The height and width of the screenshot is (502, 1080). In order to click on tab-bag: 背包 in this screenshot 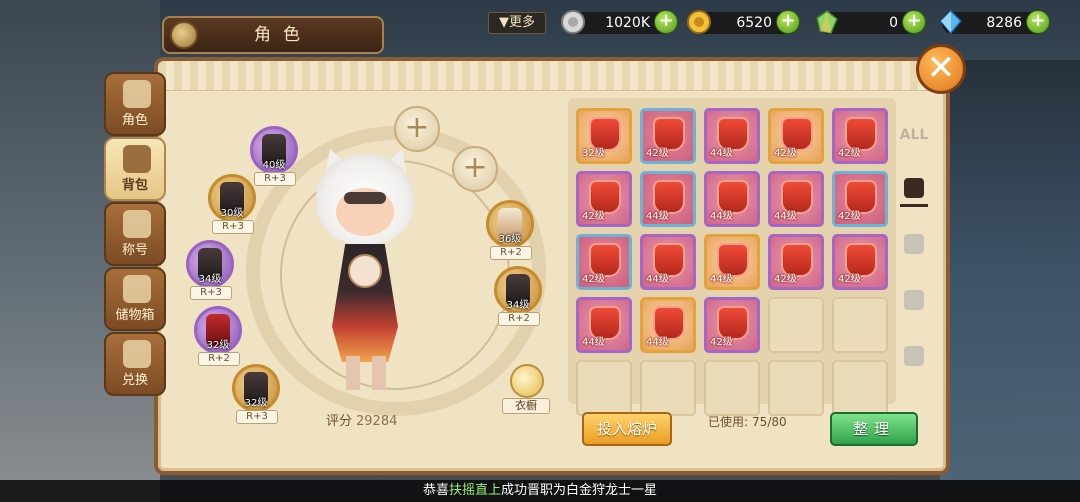, I will do `click(135, 169)`.